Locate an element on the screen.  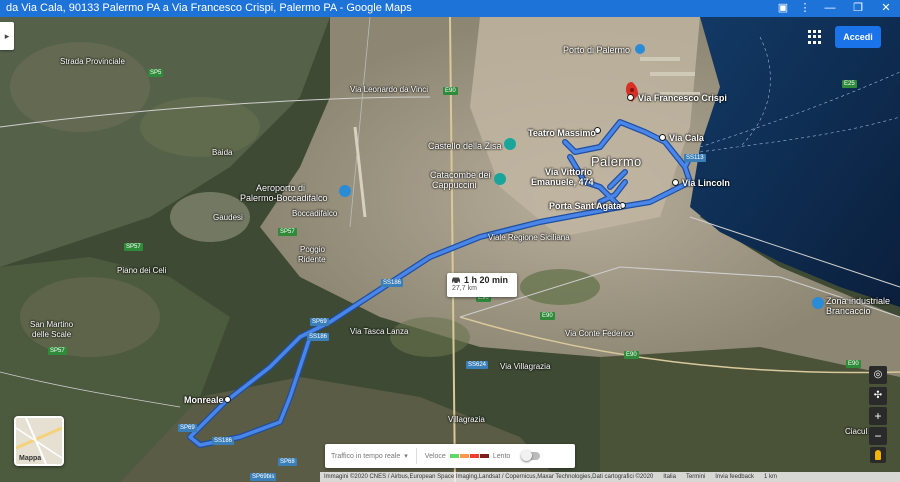
window-controls: ▣ ⋮ — ❐ ✕ is located at coordinates (836, 8).